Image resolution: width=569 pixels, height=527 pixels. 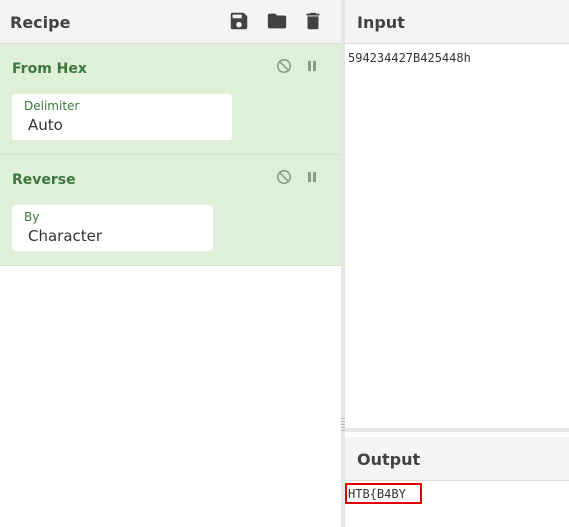 What do you see at coordinates (112, 228) in the screenshot?
I see `by-field: By Character` at bounding box center [112, 228].